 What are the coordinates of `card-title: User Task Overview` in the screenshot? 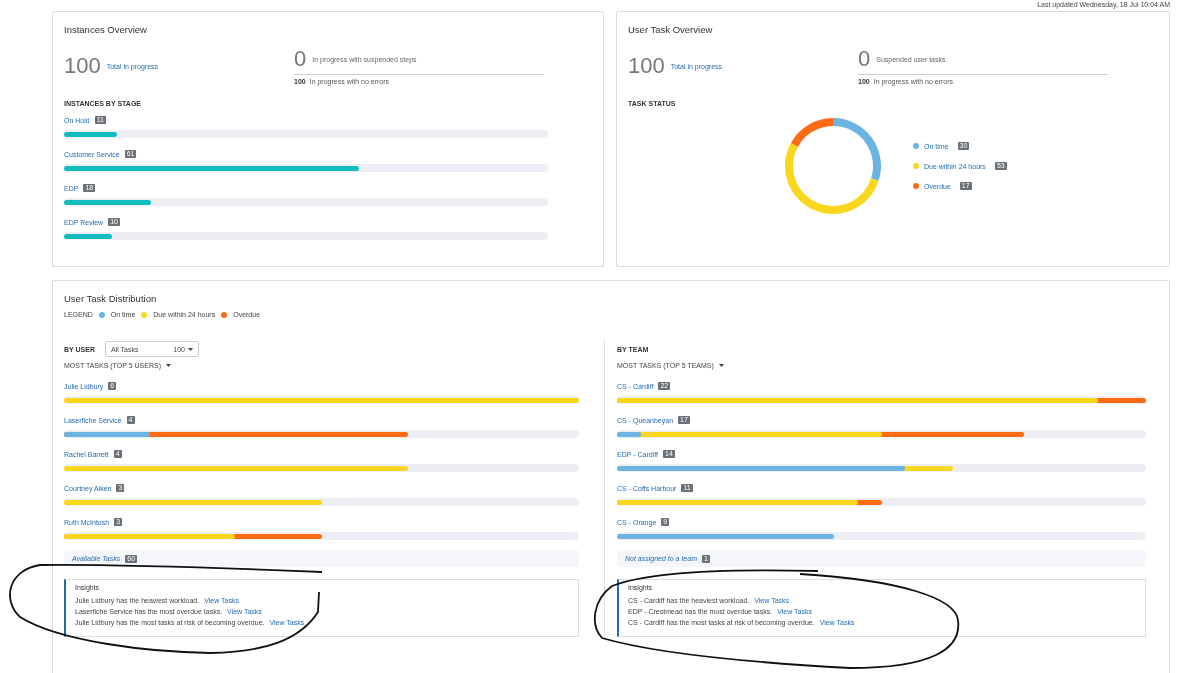 It's located at (671, 29).